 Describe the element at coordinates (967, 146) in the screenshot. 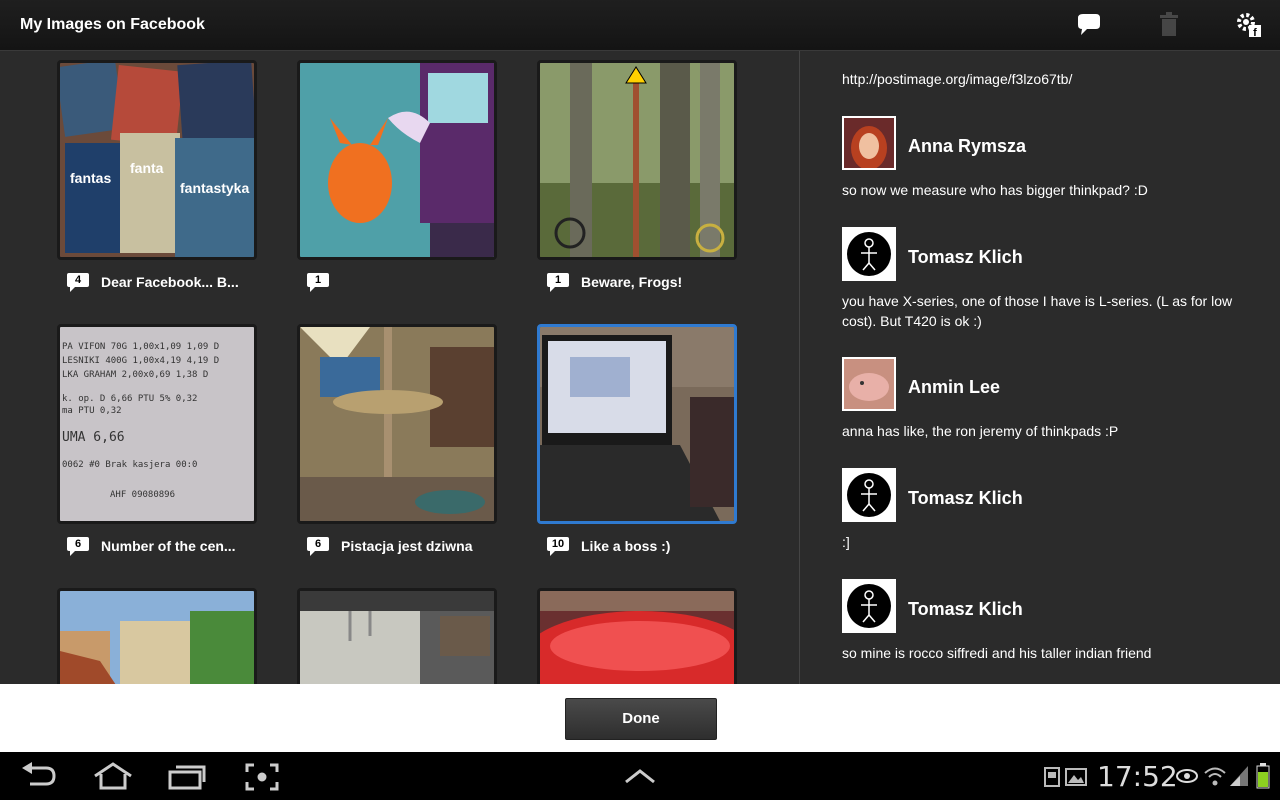

I see `comment-author: Anna Rymsza` at that location.